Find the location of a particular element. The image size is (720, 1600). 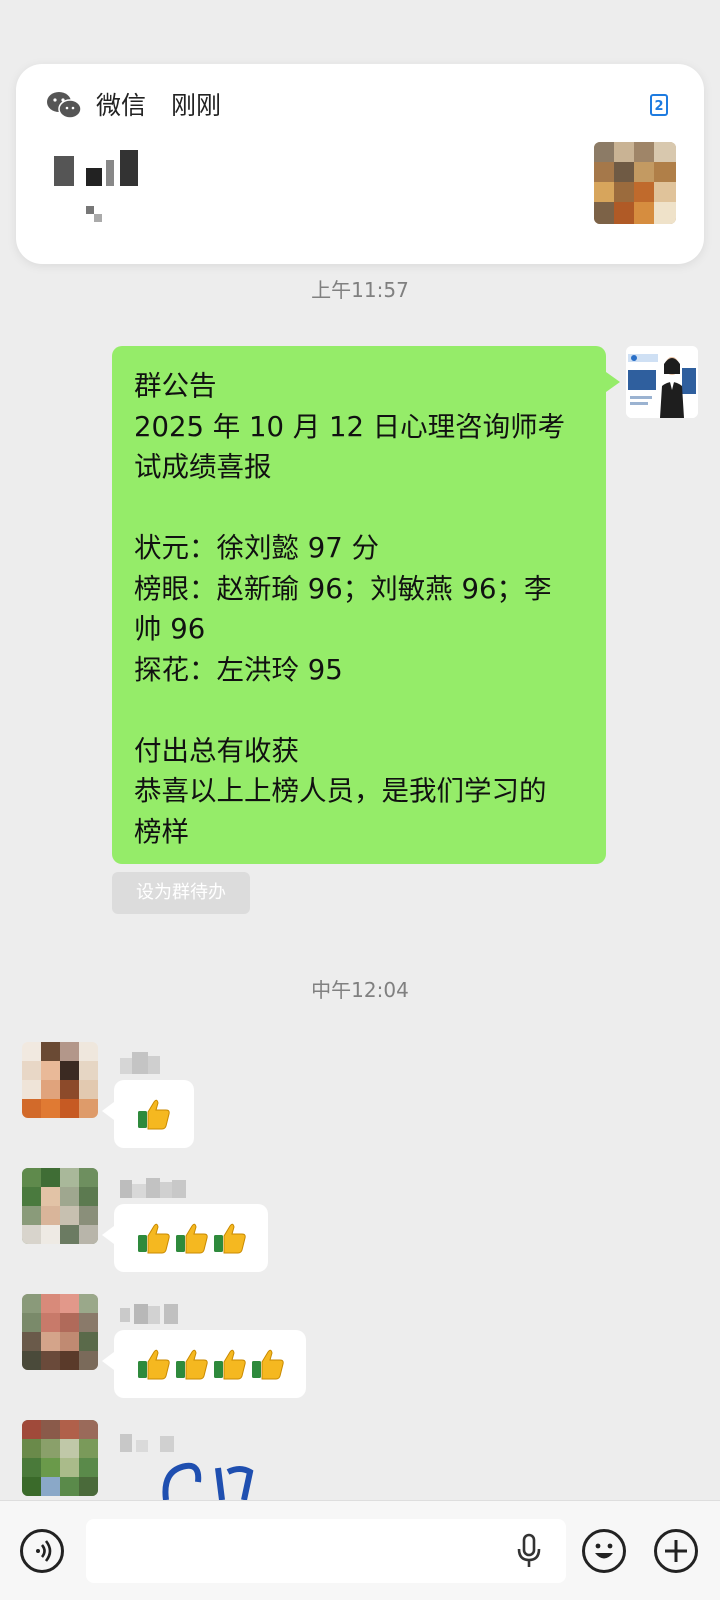

timestamp: 上午11:57 is located at coordinates (360, 290).